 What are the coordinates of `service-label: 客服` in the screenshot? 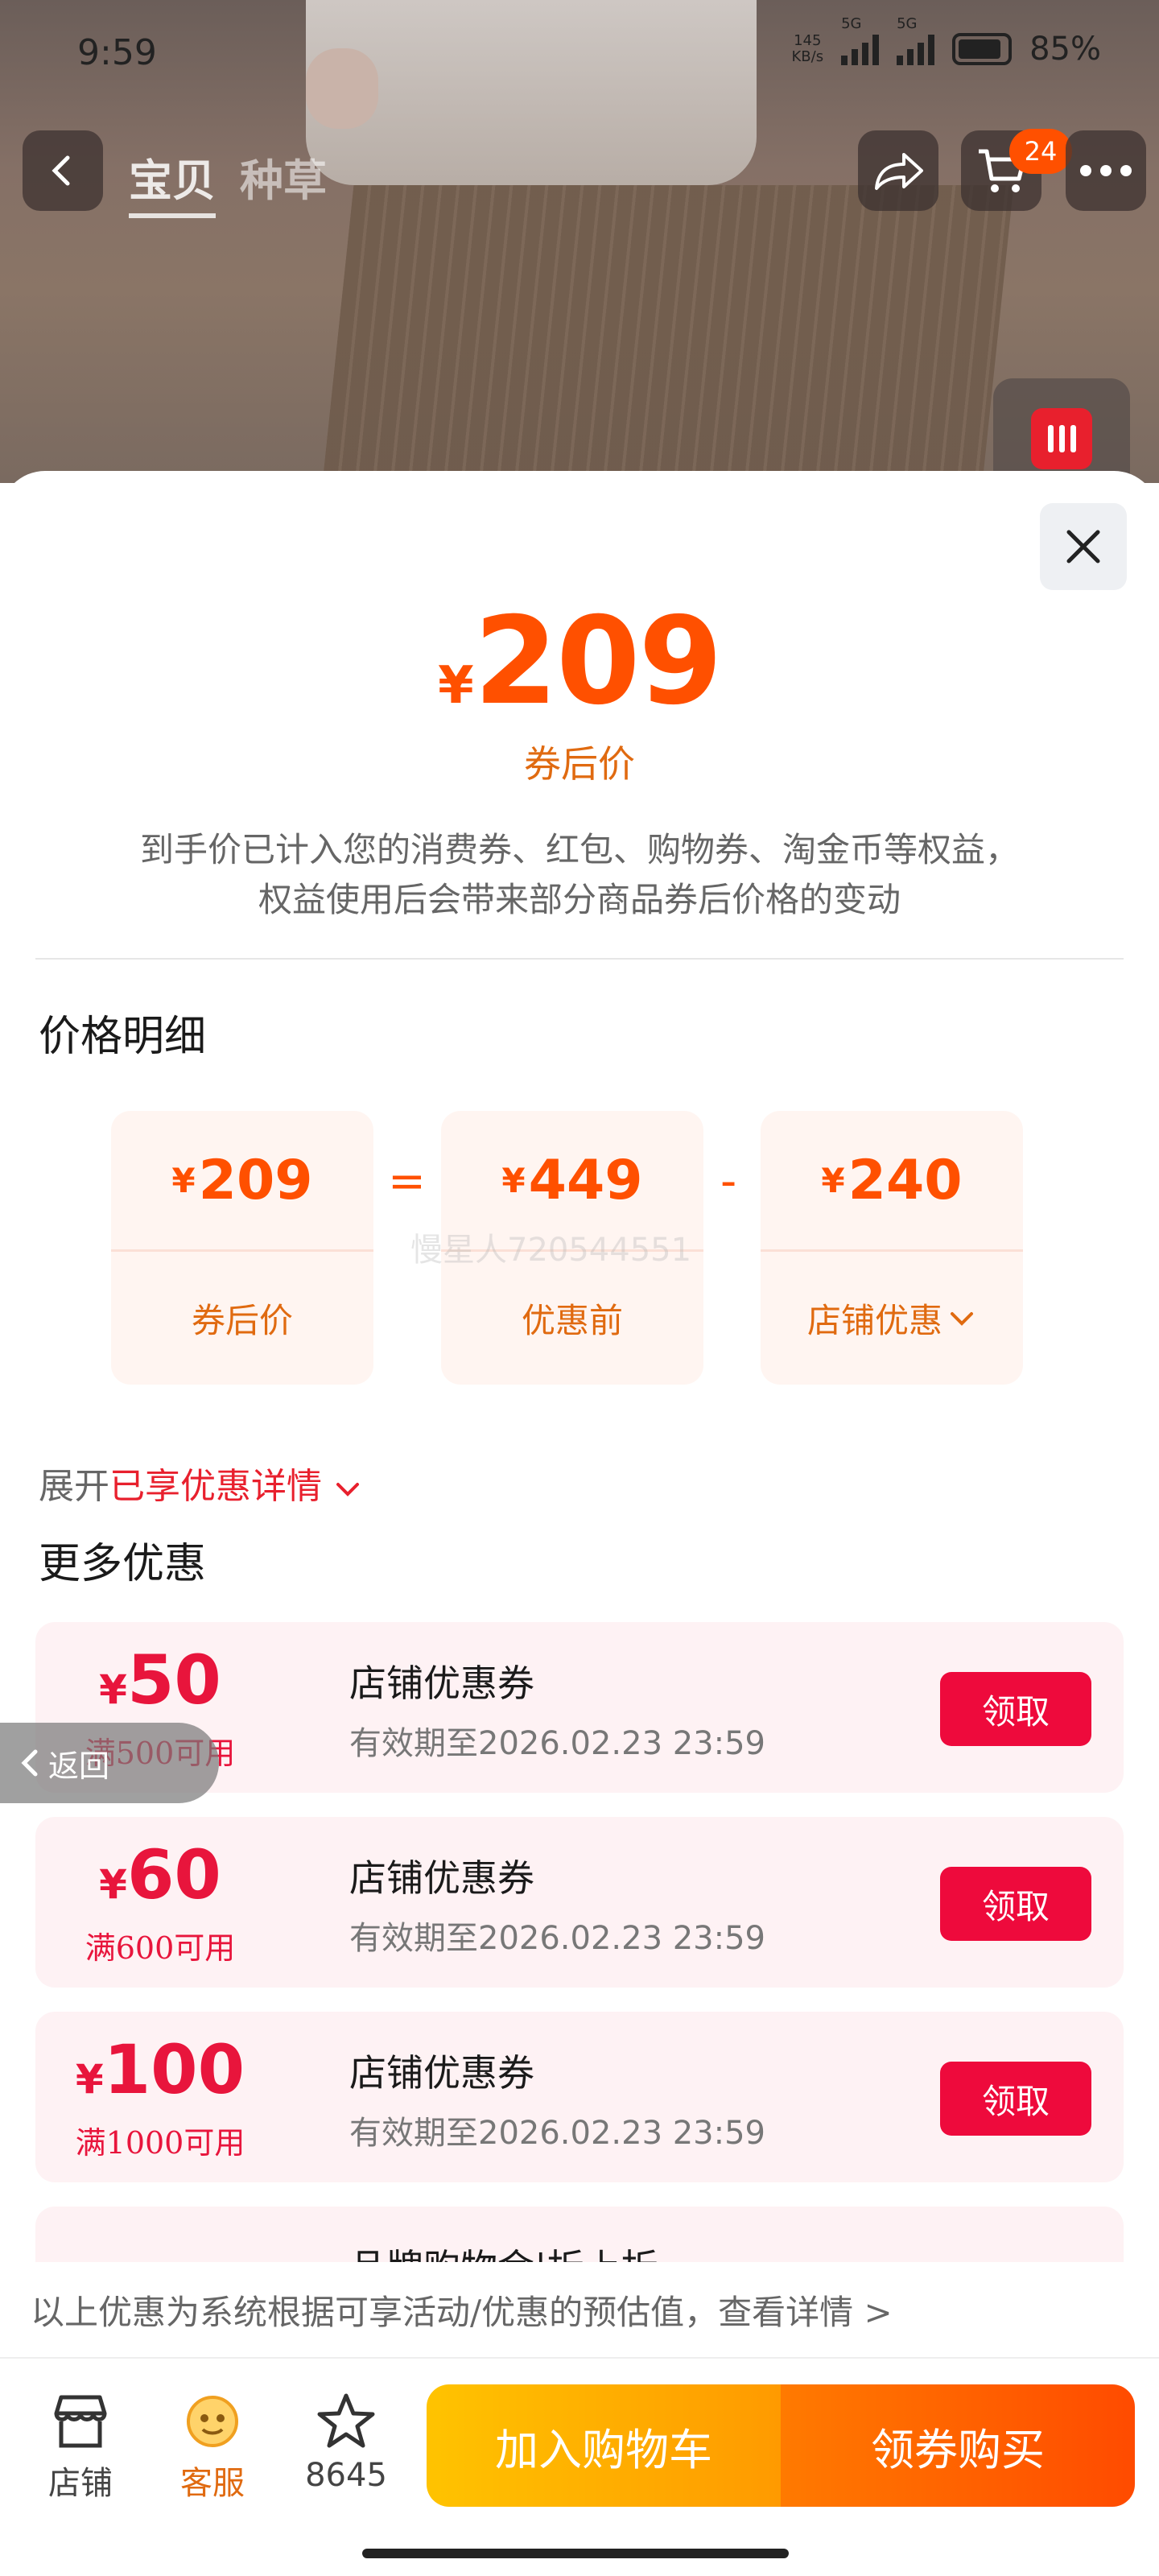 It's located at (212, 2483).